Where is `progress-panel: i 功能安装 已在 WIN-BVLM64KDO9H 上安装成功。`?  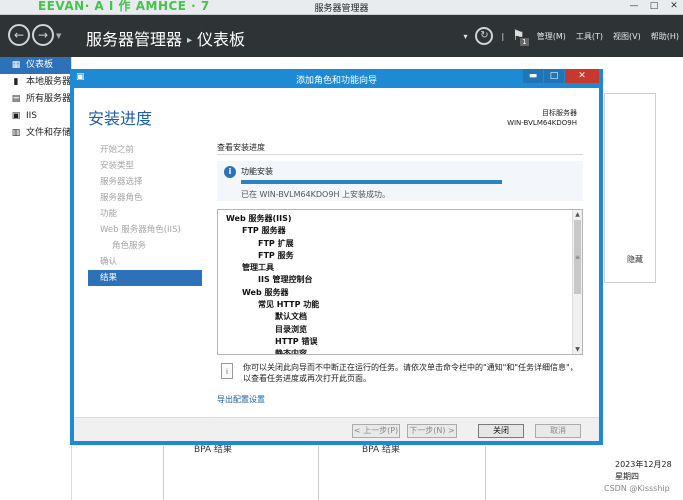 progress-panel: i 功能安装 已在 WIN-BVLM64KDO9H 上安装成功。 is located at coordinates (400, 181).